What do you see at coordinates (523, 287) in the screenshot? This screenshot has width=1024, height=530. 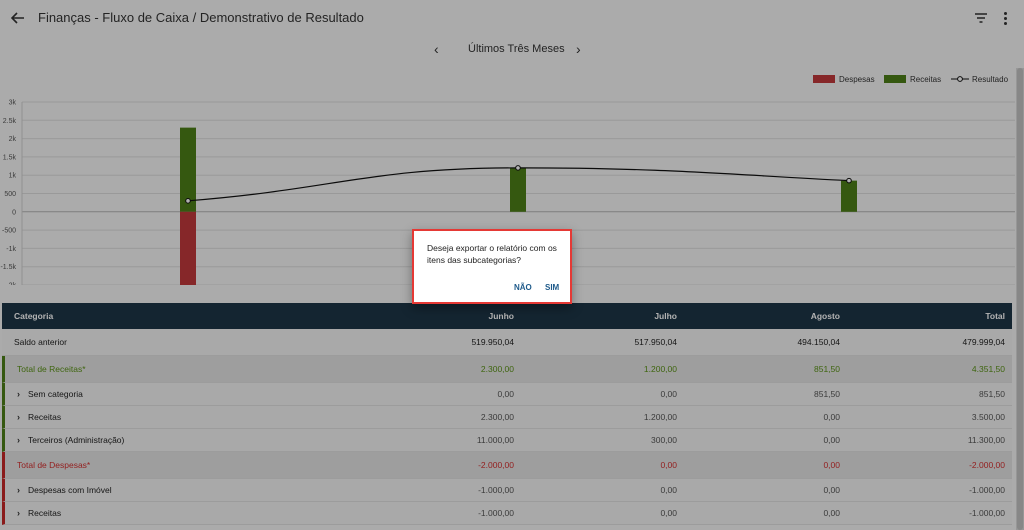 I see `no-button: NÃO` at bounding box center [523, 287].